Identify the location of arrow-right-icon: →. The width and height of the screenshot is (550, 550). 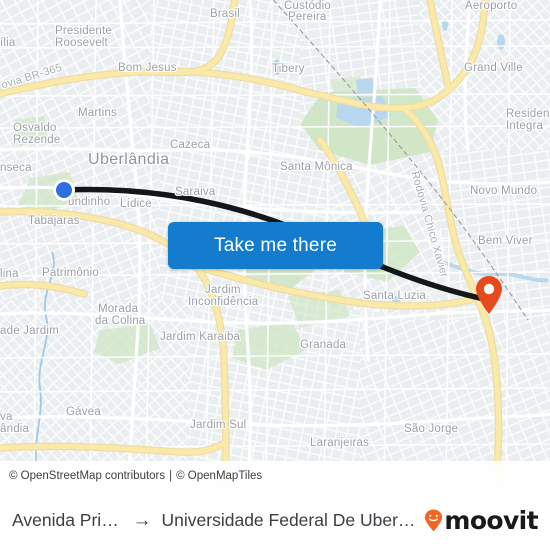
(142, 520).